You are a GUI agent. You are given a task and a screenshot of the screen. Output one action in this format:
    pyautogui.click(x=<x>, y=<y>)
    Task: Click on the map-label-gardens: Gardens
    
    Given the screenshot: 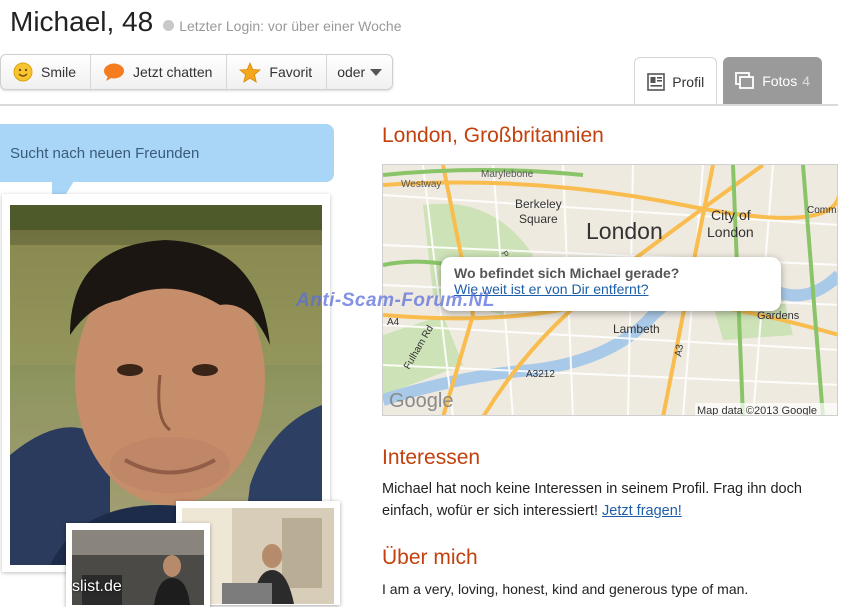 What is the action you would take?
    pyautogui.click(x=778, y=316)
    